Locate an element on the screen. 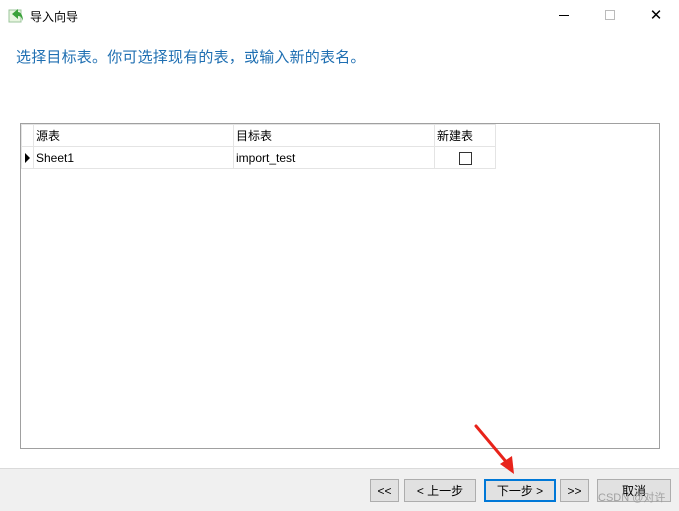 The height and width of the screenshot is (511, 679). row-indicator-cell is located at coordinates (27, 157).